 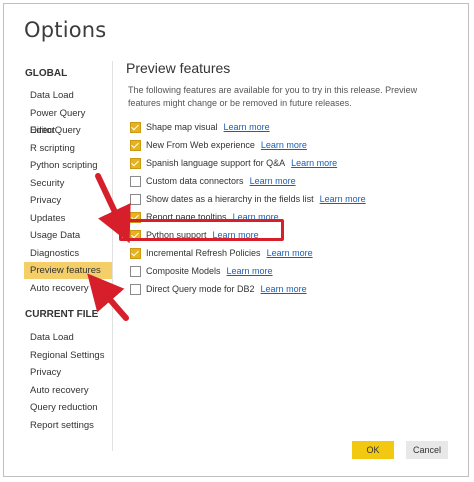 I want to click on checkbox-direct-query-db2, so click(x=135, y=289).